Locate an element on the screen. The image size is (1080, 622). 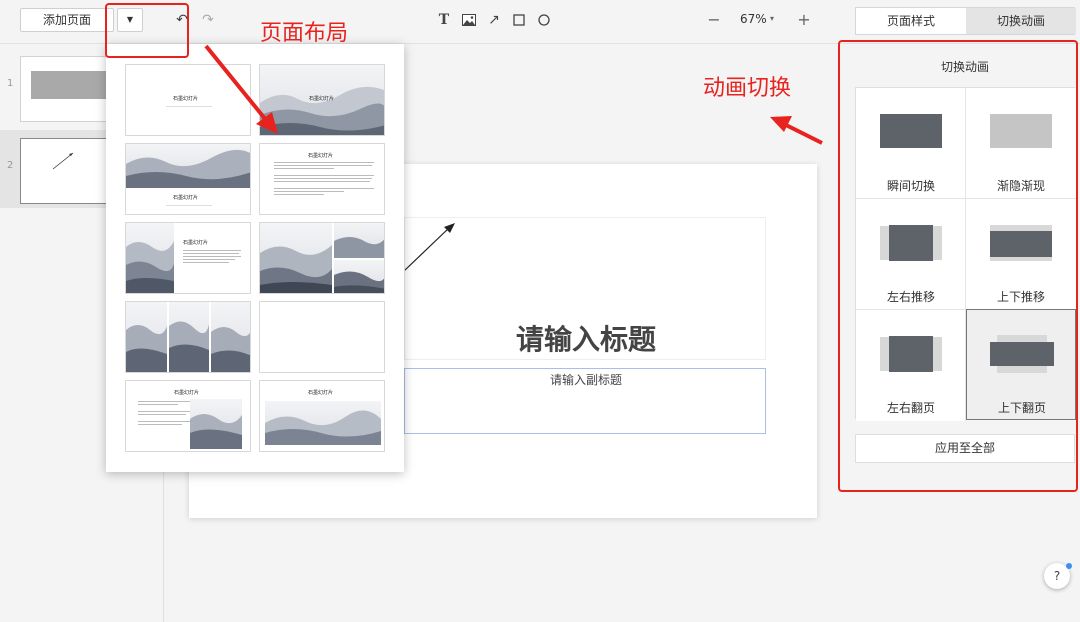
annotation-arrows is located at coordinates (513, 94).